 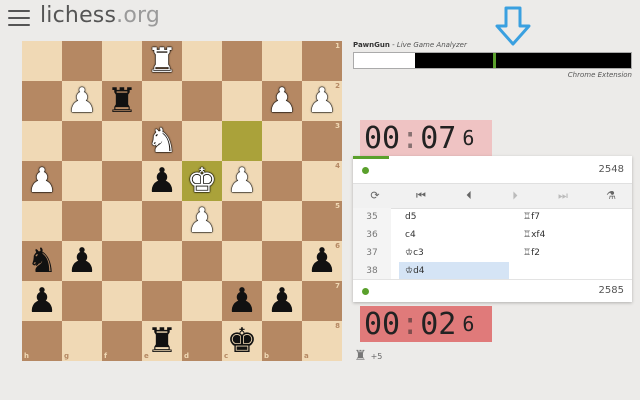 I want to click on board-square: 5, so click(x=322, y=221).